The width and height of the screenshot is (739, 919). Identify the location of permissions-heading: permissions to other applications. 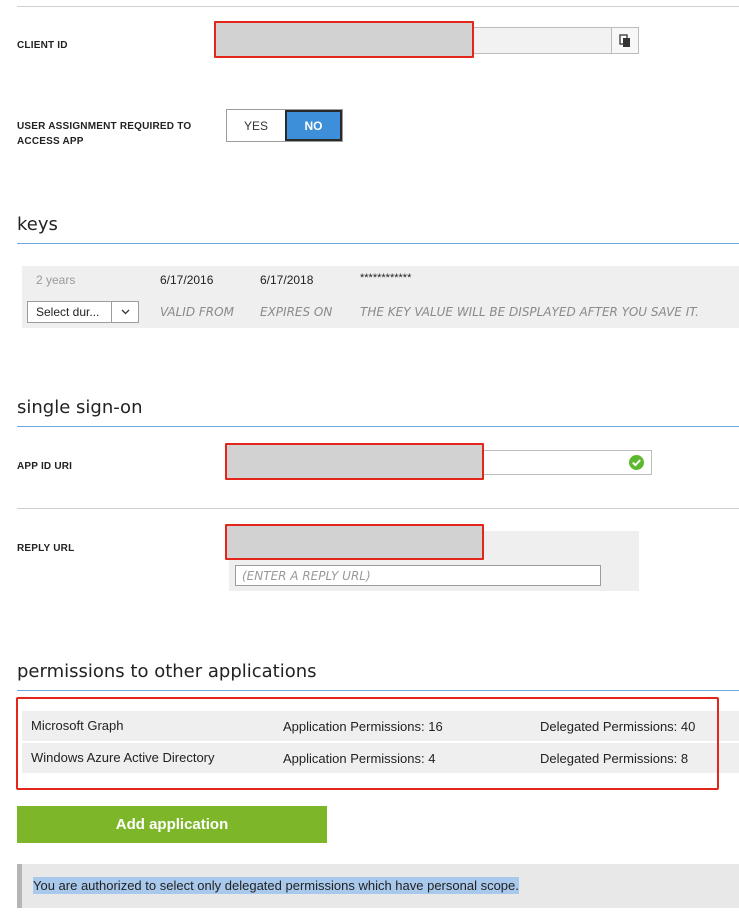
(167, 671).